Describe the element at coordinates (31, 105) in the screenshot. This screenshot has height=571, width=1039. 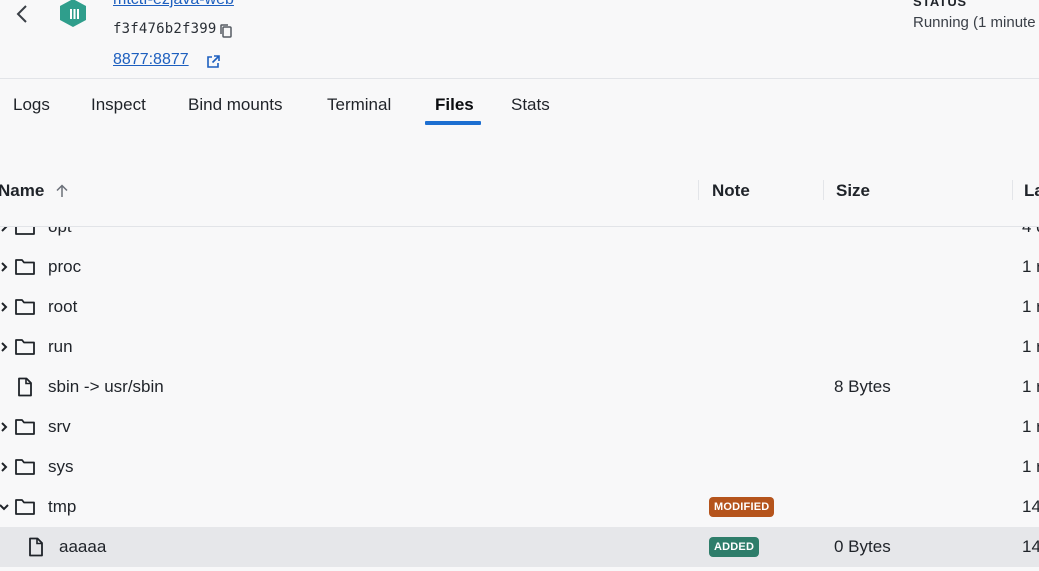
I see `tab-logs: Logs` at that location.